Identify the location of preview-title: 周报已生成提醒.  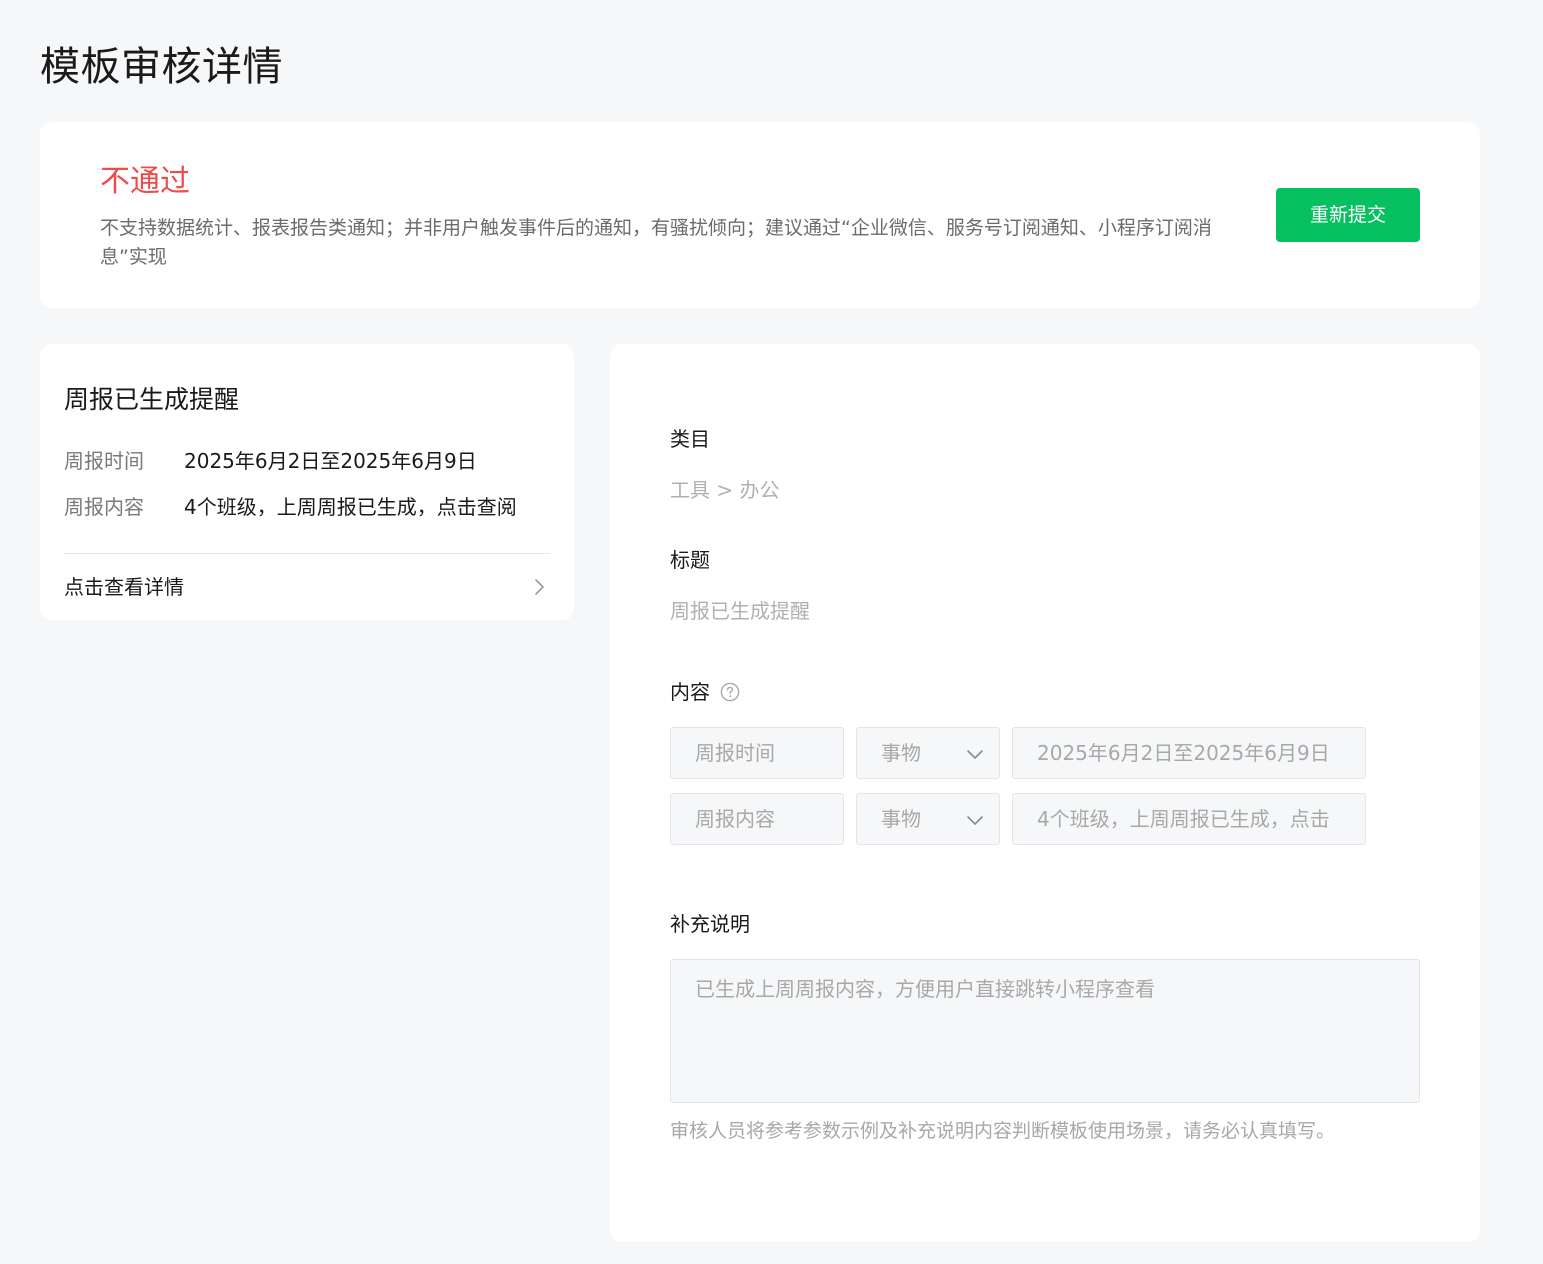
(152, 399).